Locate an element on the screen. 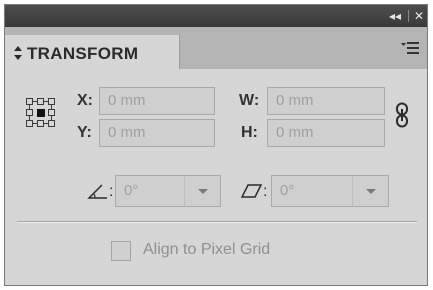 The image size is (433, 290). titlebar-separator is located at coordinates (408, 16).